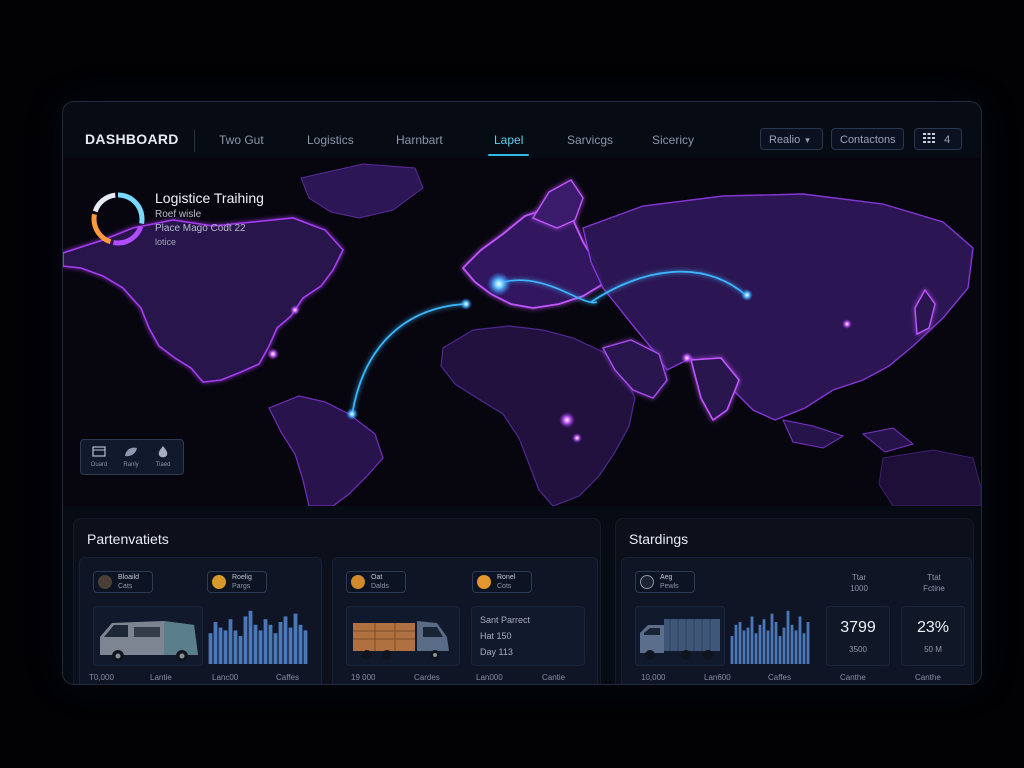  I want to click on stat-box-total: 3799 3500, so click(858, 636).